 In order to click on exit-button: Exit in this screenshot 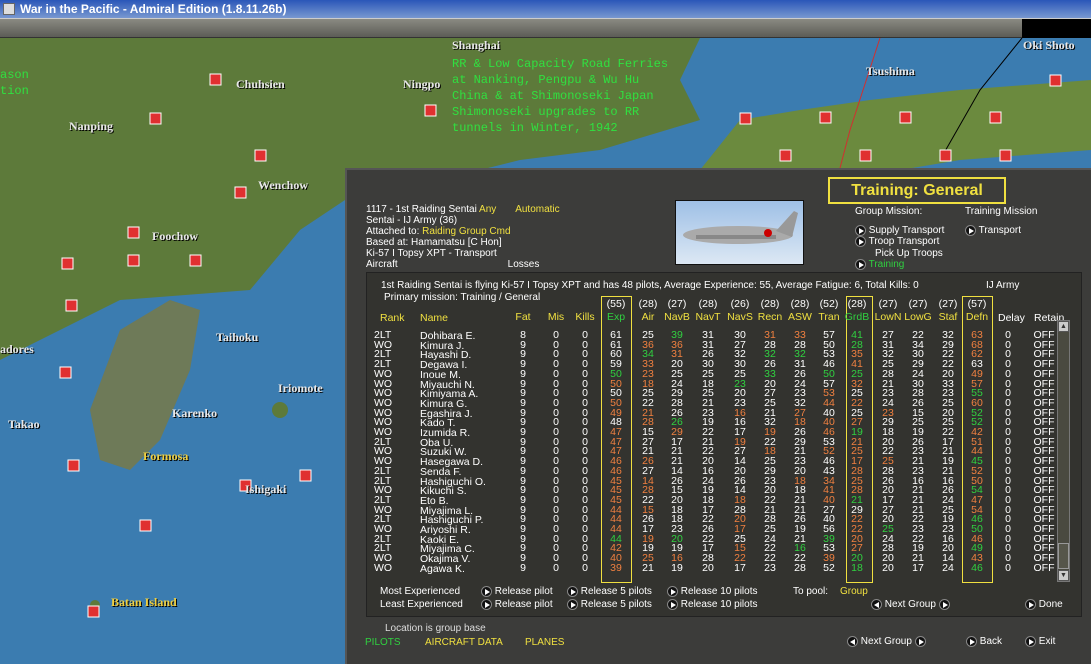, I will do `click(1040, 641)`.